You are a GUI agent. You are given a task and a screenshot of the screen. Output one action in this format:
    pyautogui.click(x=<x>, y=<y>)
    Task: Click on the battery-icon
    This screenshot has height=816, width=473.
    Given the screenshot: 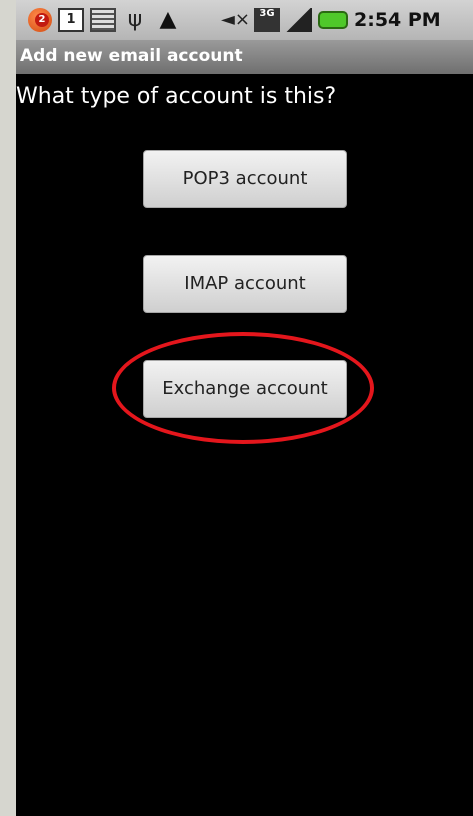 What is the action you would take?
    pyautogui.click(x=333, y=20)
    